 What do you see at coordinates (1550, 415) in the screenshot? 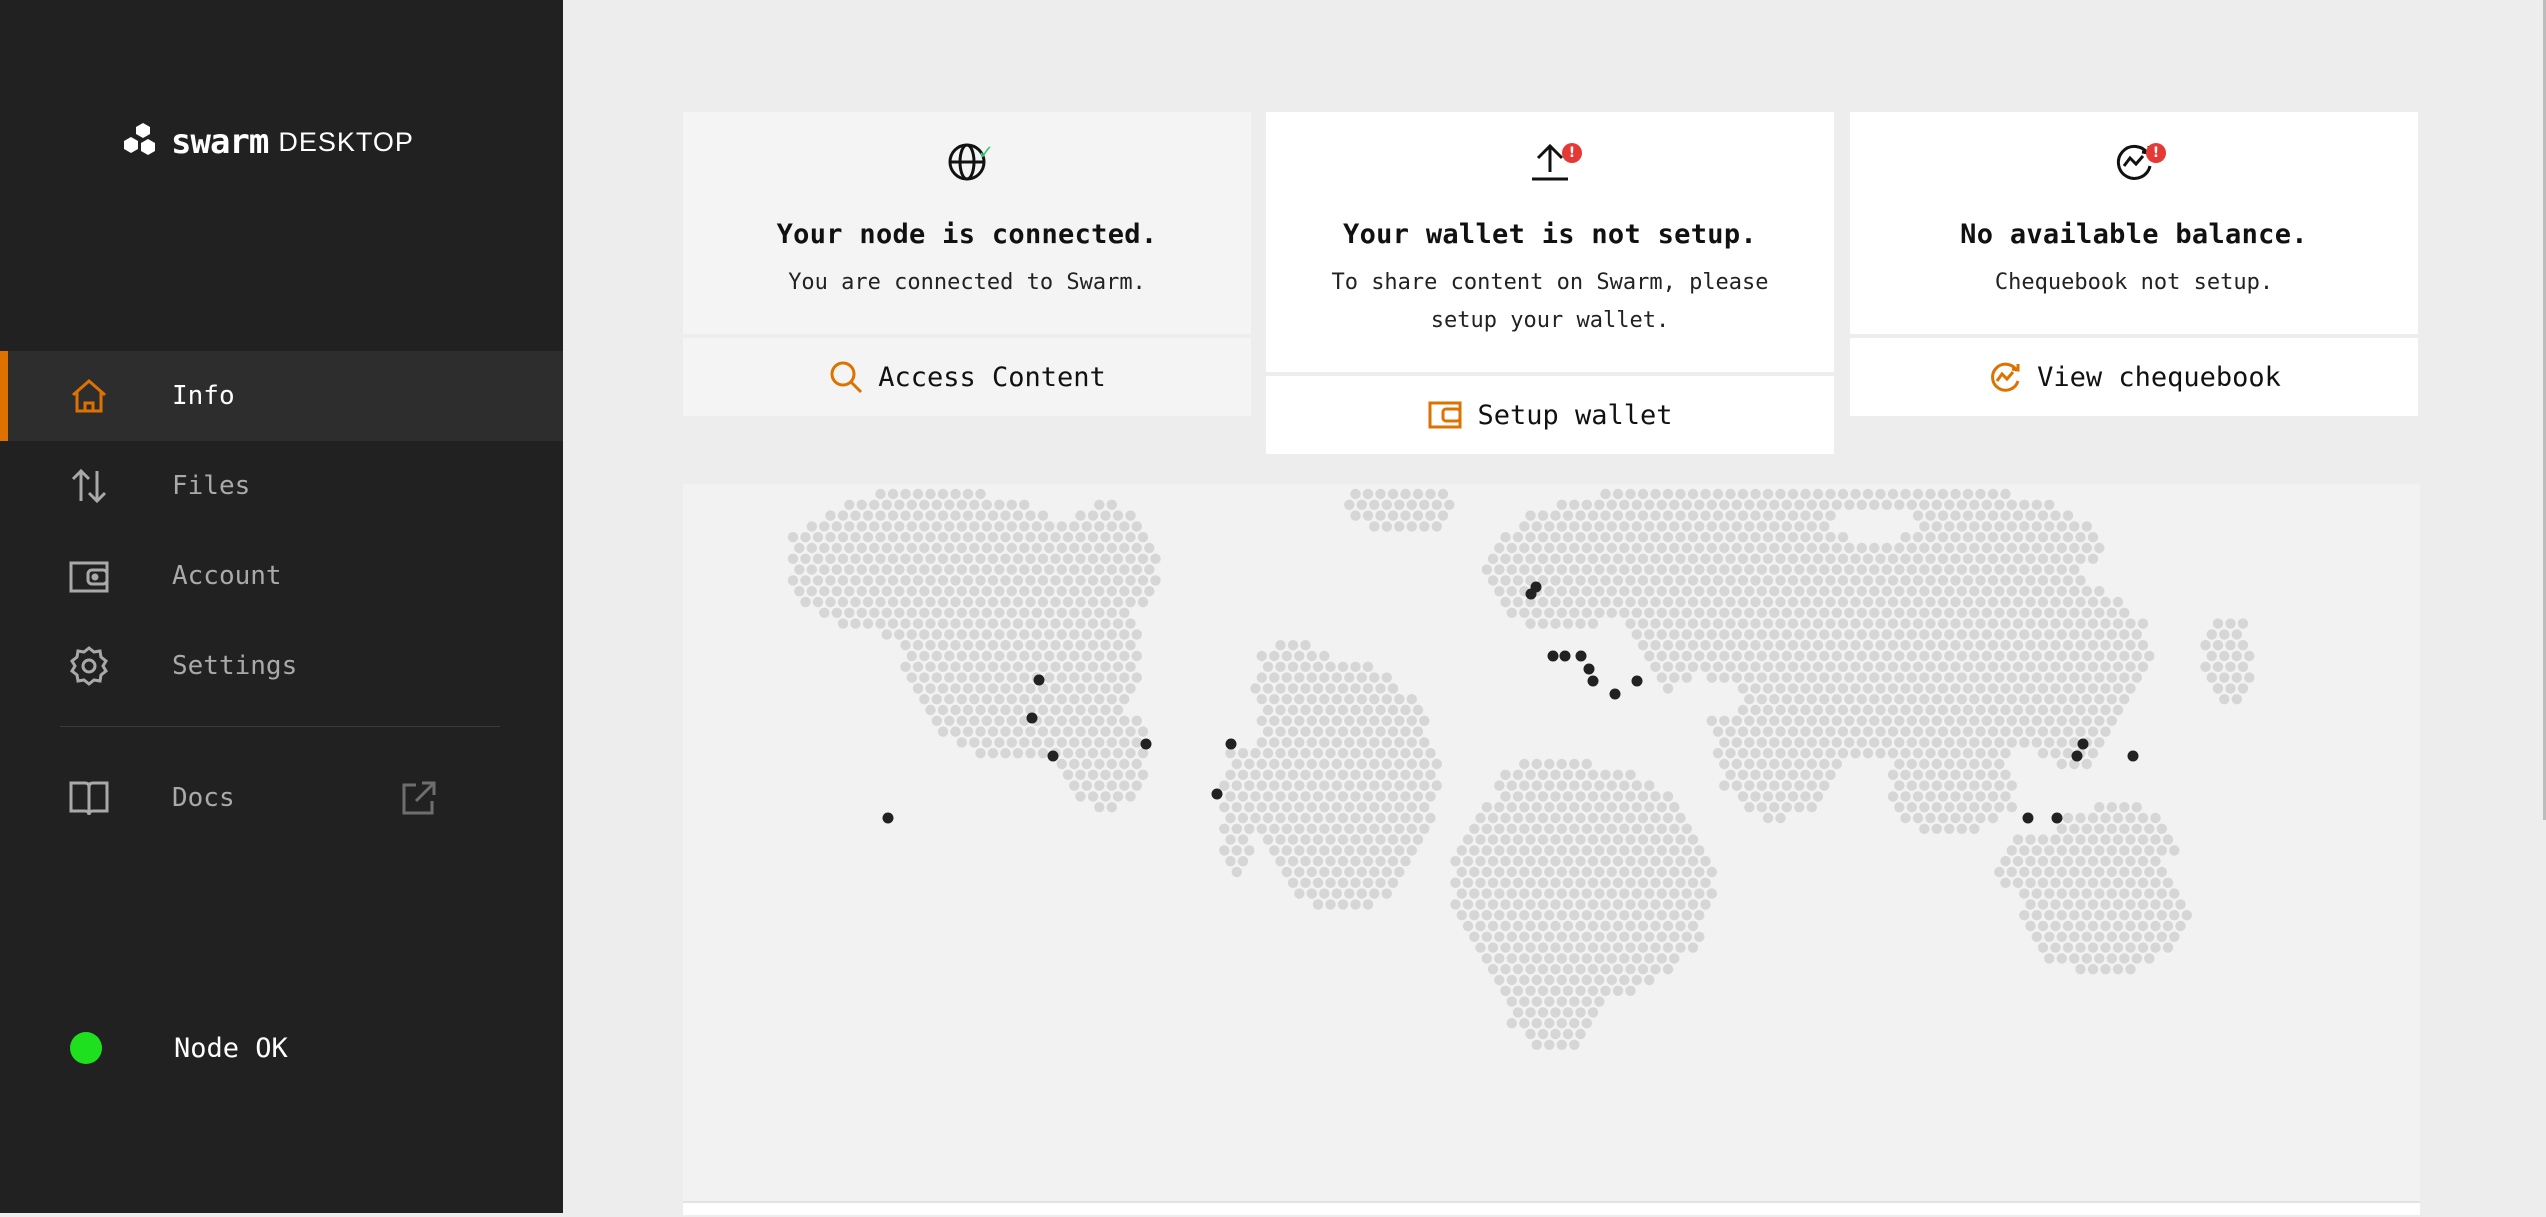
I see `setup-wallet-button: Setup wallet` at bounding box center [1550, 415].